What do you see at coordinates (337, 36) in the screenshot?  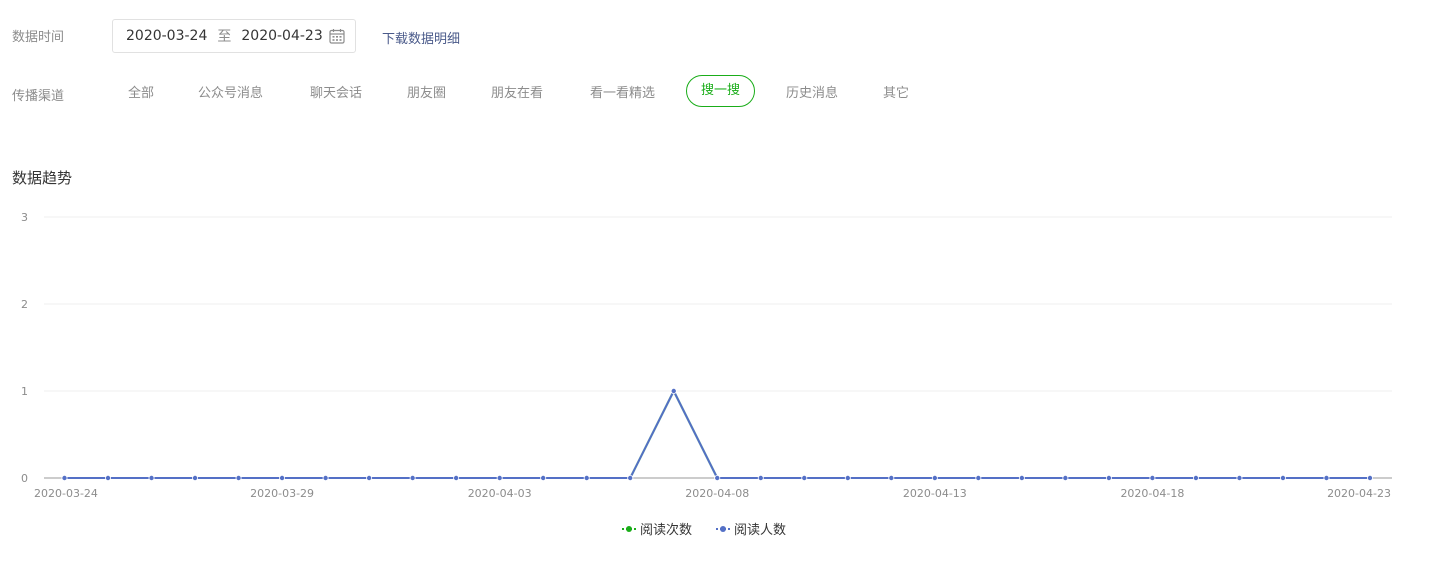 I see `calendar-icon` at bounding box center [337, 36].